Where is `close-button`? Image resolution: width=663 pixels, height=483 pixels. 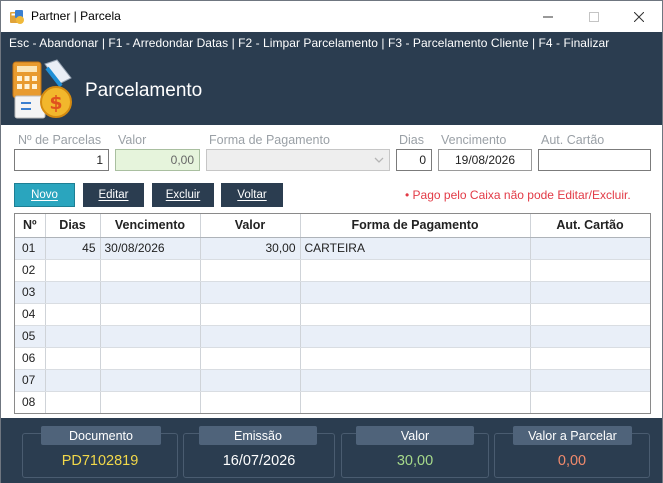
close-button is located at coordinates (639, 16).